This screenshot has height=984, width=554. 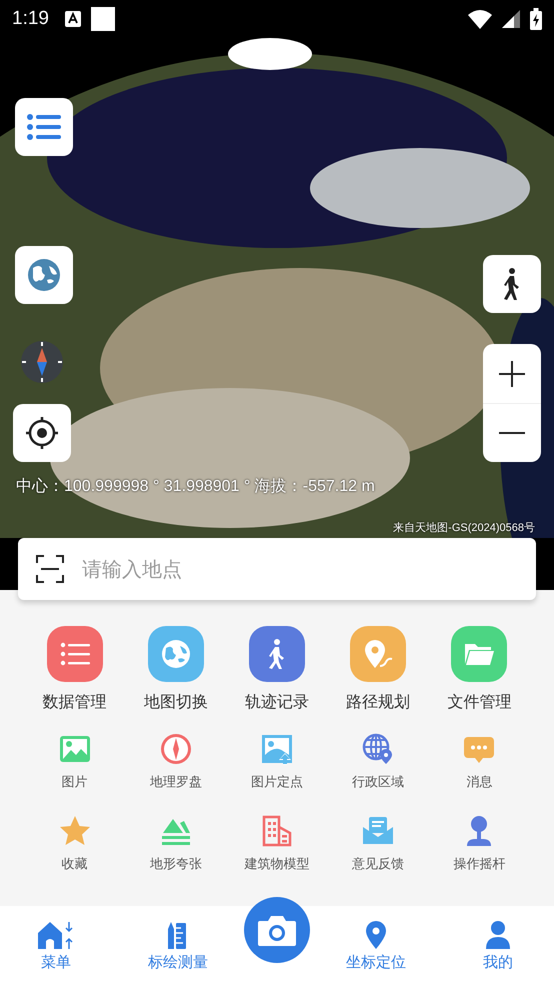 I want to click on walking-person-icon, so click(x=512, y=284).